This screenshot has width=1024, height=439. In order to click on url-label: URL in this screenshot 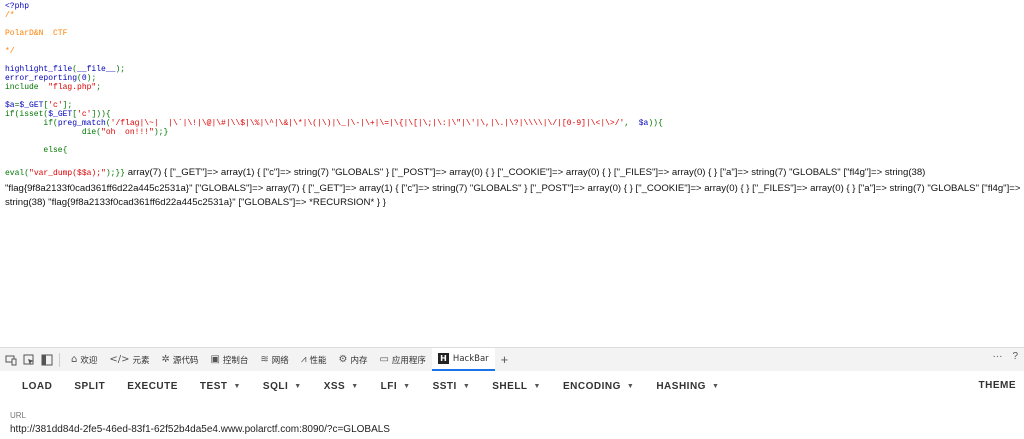, I will do `click(18, 415)`.